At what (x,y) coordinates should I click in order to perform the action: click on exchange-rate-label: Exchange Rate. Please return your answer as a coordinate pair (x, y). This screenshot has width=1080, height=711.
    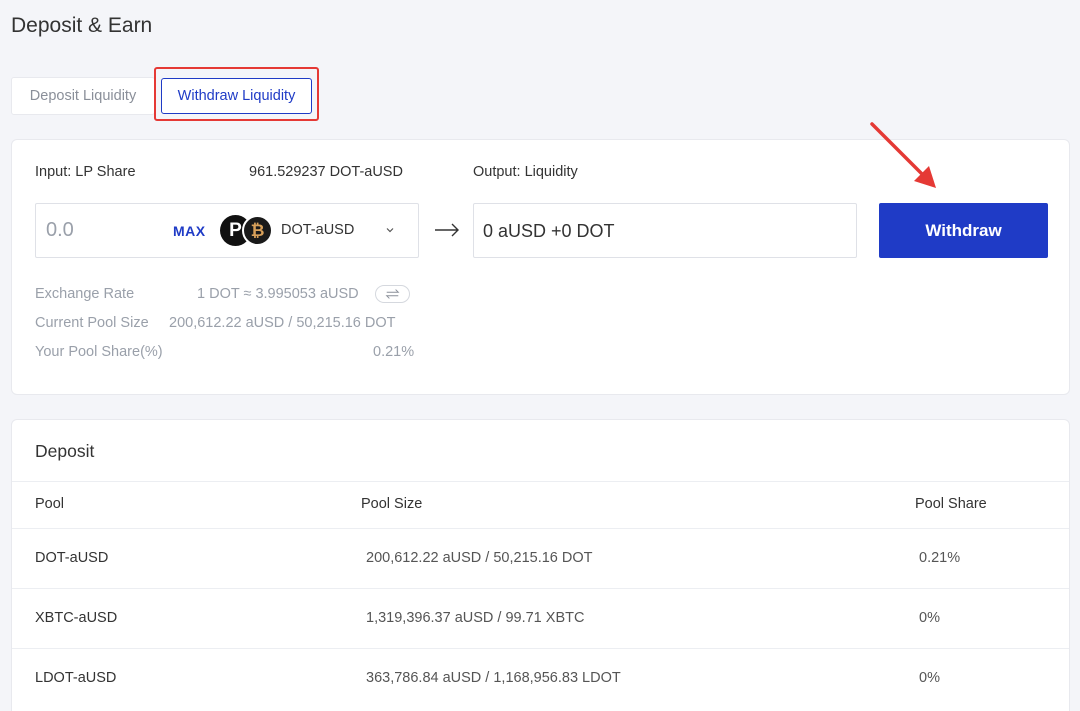
    Looking at the image, I should click on (85, 294).